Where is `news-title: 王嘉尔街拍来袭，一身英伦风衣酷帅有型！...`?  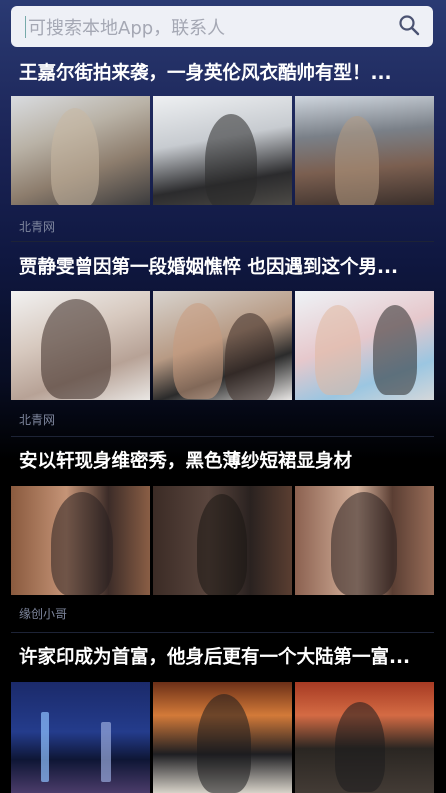
news-title: 王嘉尔街拍来袭，一身英伦风衣酷帅有型！... is located at coordinates (224, 74).